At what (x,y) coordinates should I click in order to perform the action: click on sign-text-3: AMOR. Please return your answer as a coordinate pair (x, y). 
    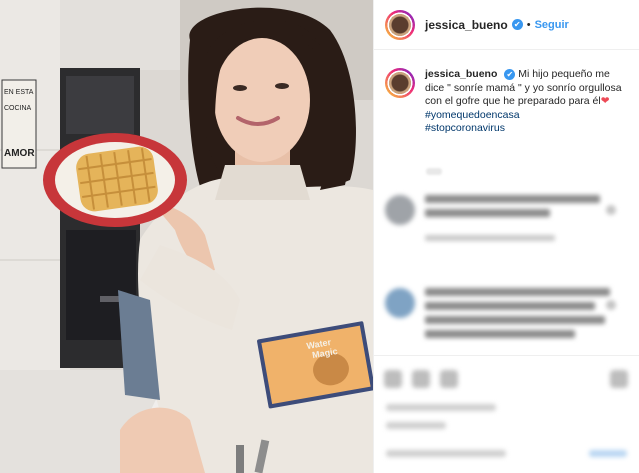
    Looking at the image, I should click on (19, 153).